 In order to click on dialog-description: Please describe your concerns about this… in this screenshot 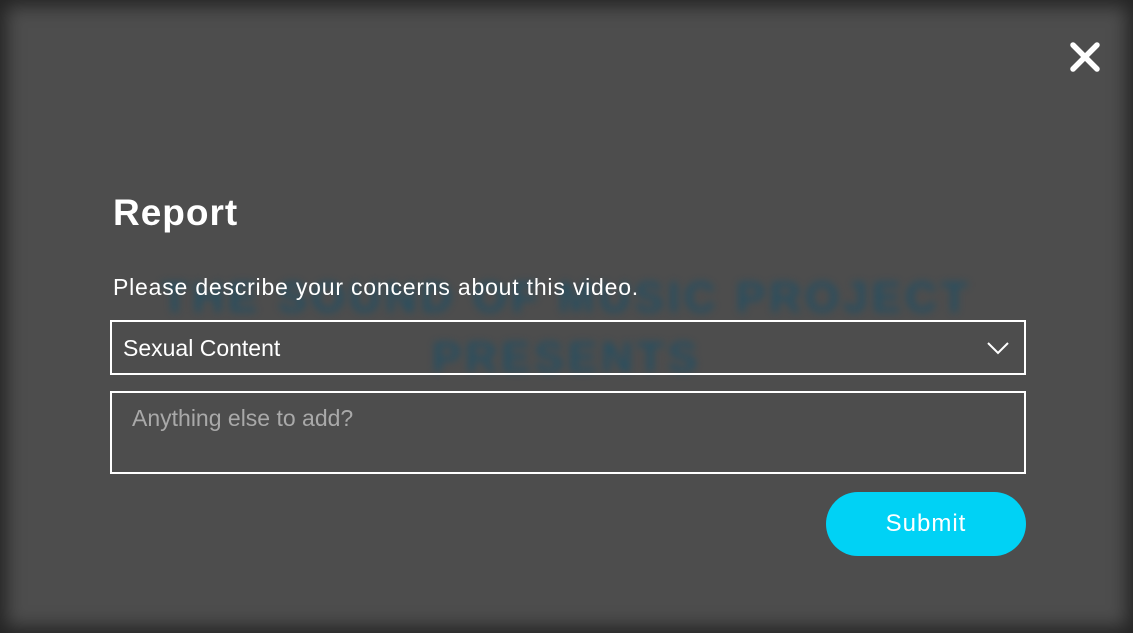, I will do `click(376, 287)`.